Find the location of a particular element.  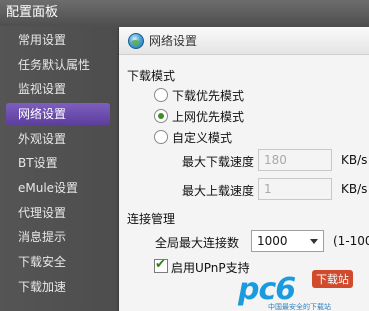

sidebar-item-common-settings: 常用设置 is located at coordinates (58, 40).